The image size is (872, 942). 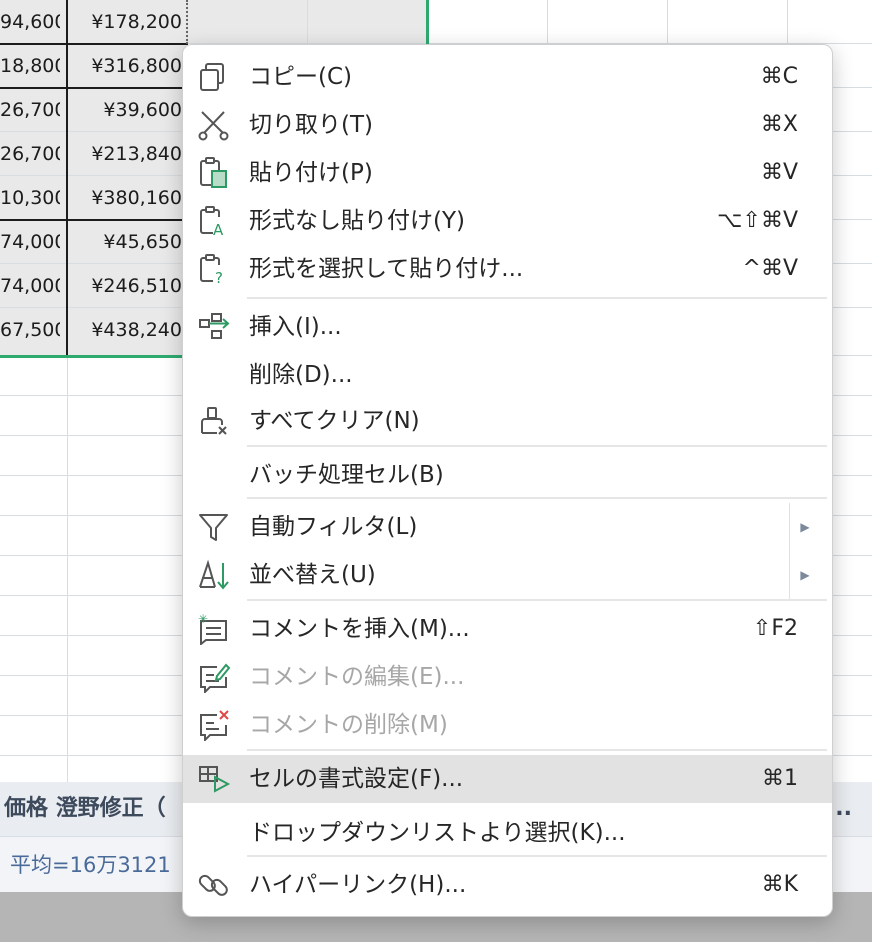 I want to click on shortcut-label: ⌘C, so click(x=779, y=76).